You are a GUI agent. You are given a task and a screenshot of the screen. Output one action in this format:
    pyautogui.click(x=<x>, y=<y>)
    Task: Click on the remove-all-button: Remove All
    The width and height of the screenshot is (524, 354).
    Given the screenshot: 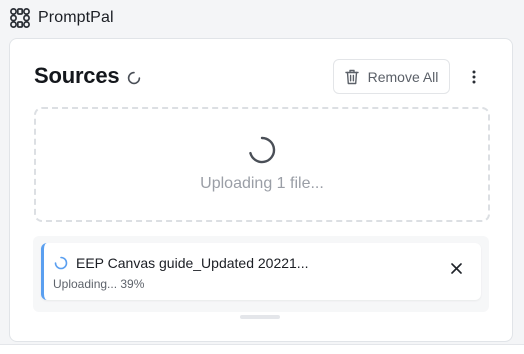 What is the action you would take?
    pyautogui.click(x=391, y=76)
    